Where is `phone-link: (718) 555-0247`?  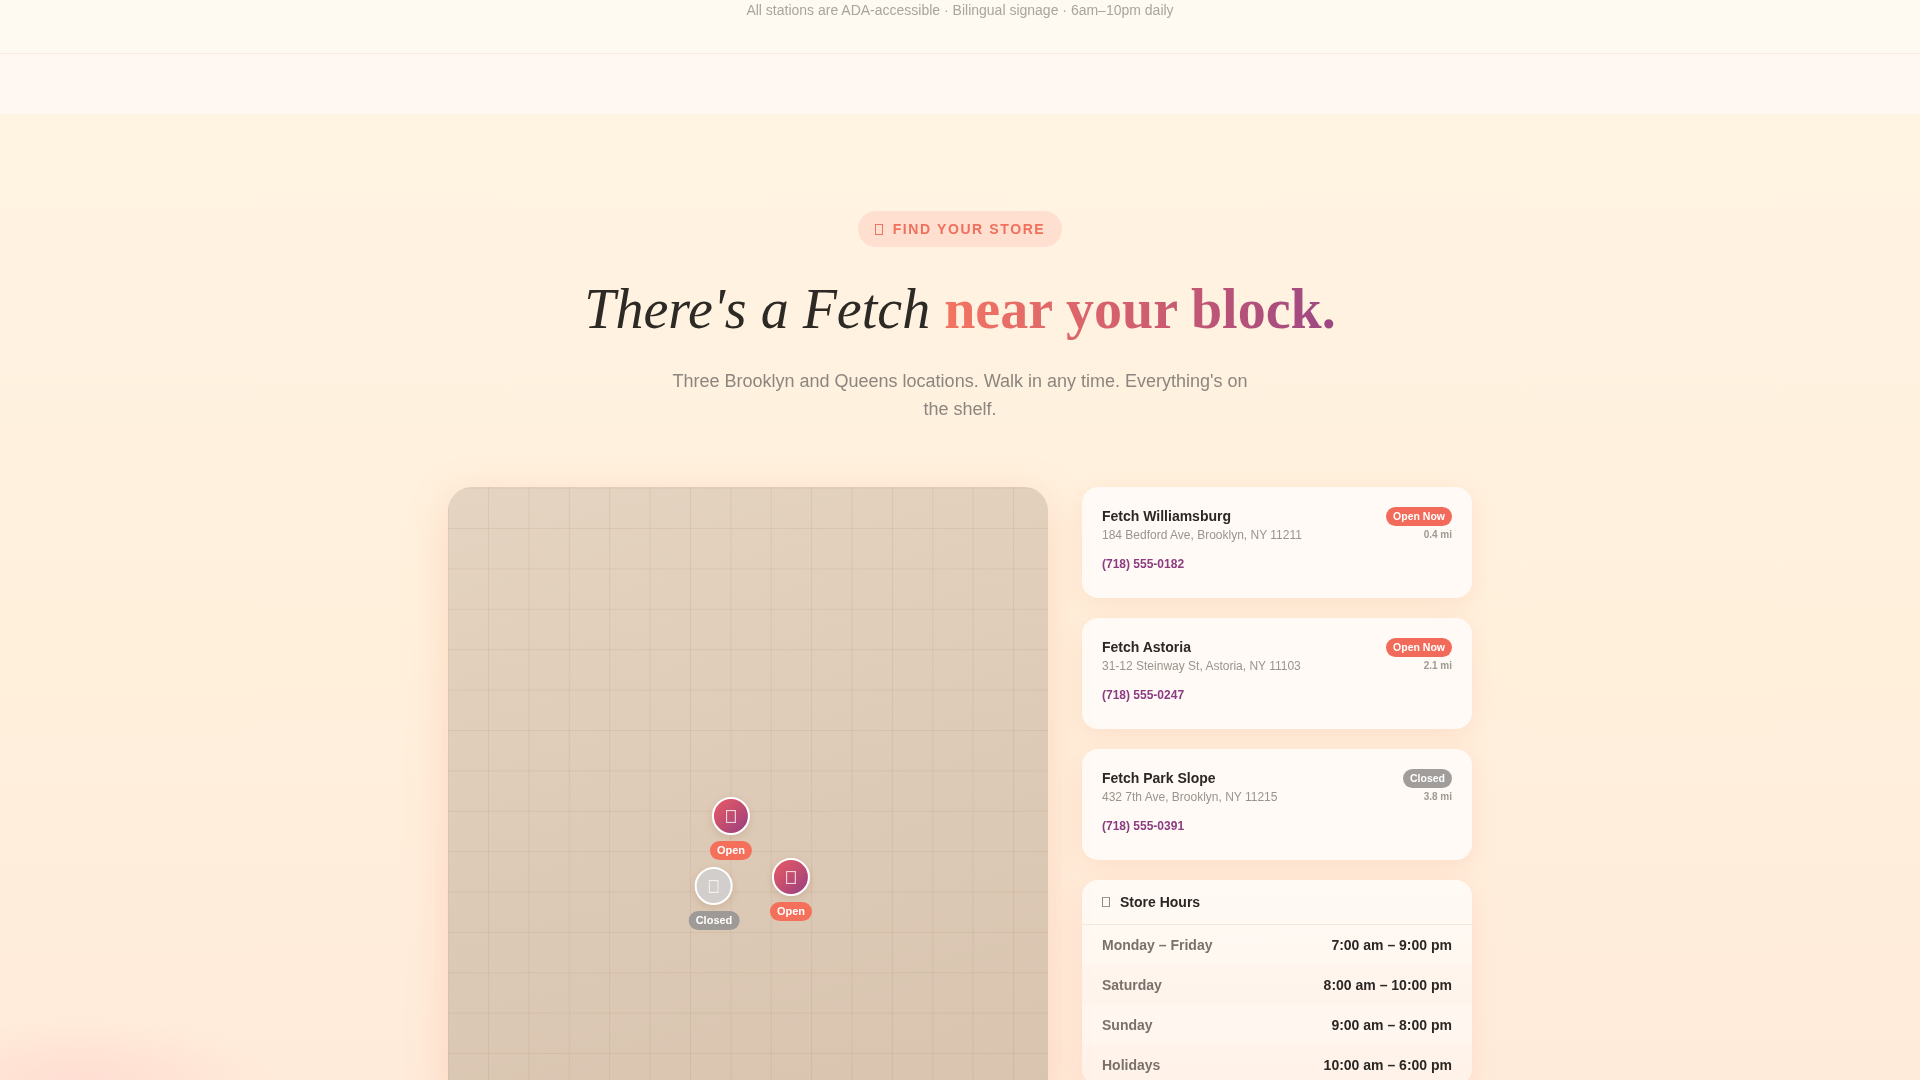
phone-link: (718) 555-0247 is located at coordinates (1143, 695).